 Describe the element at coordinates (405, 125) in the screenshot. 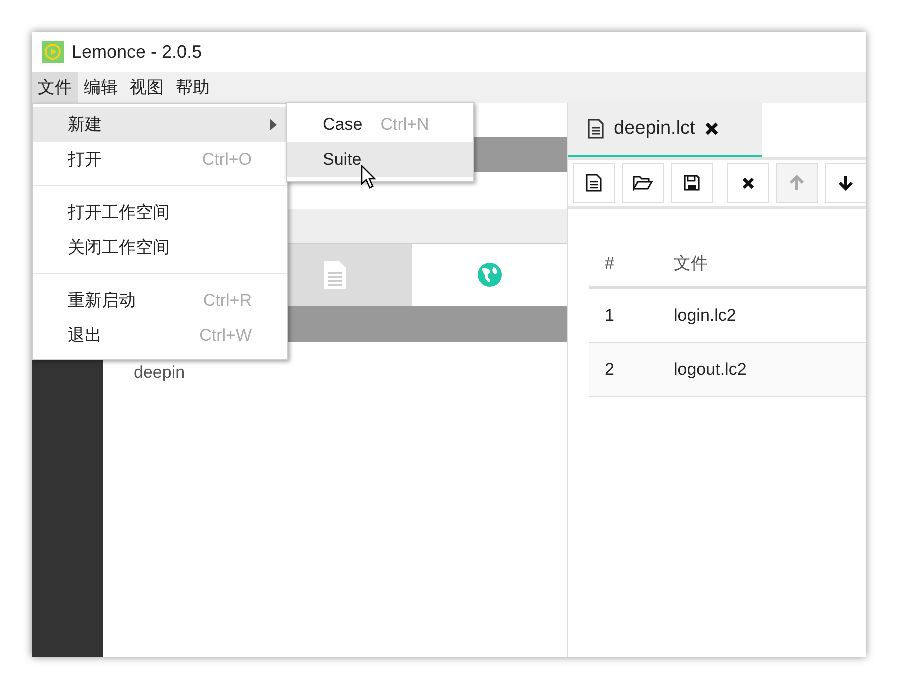

I see `shortcut-label: Ctrl+N` at that location.